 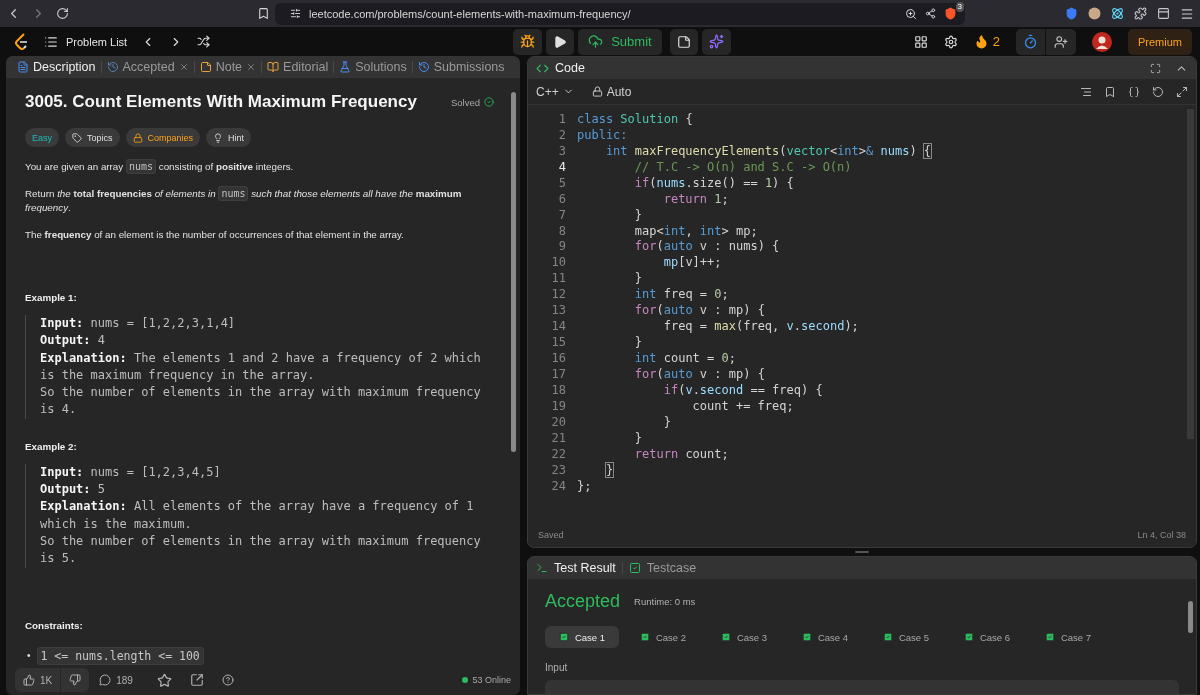 I want to click on reset-icon, so click(x=1158, y=91).